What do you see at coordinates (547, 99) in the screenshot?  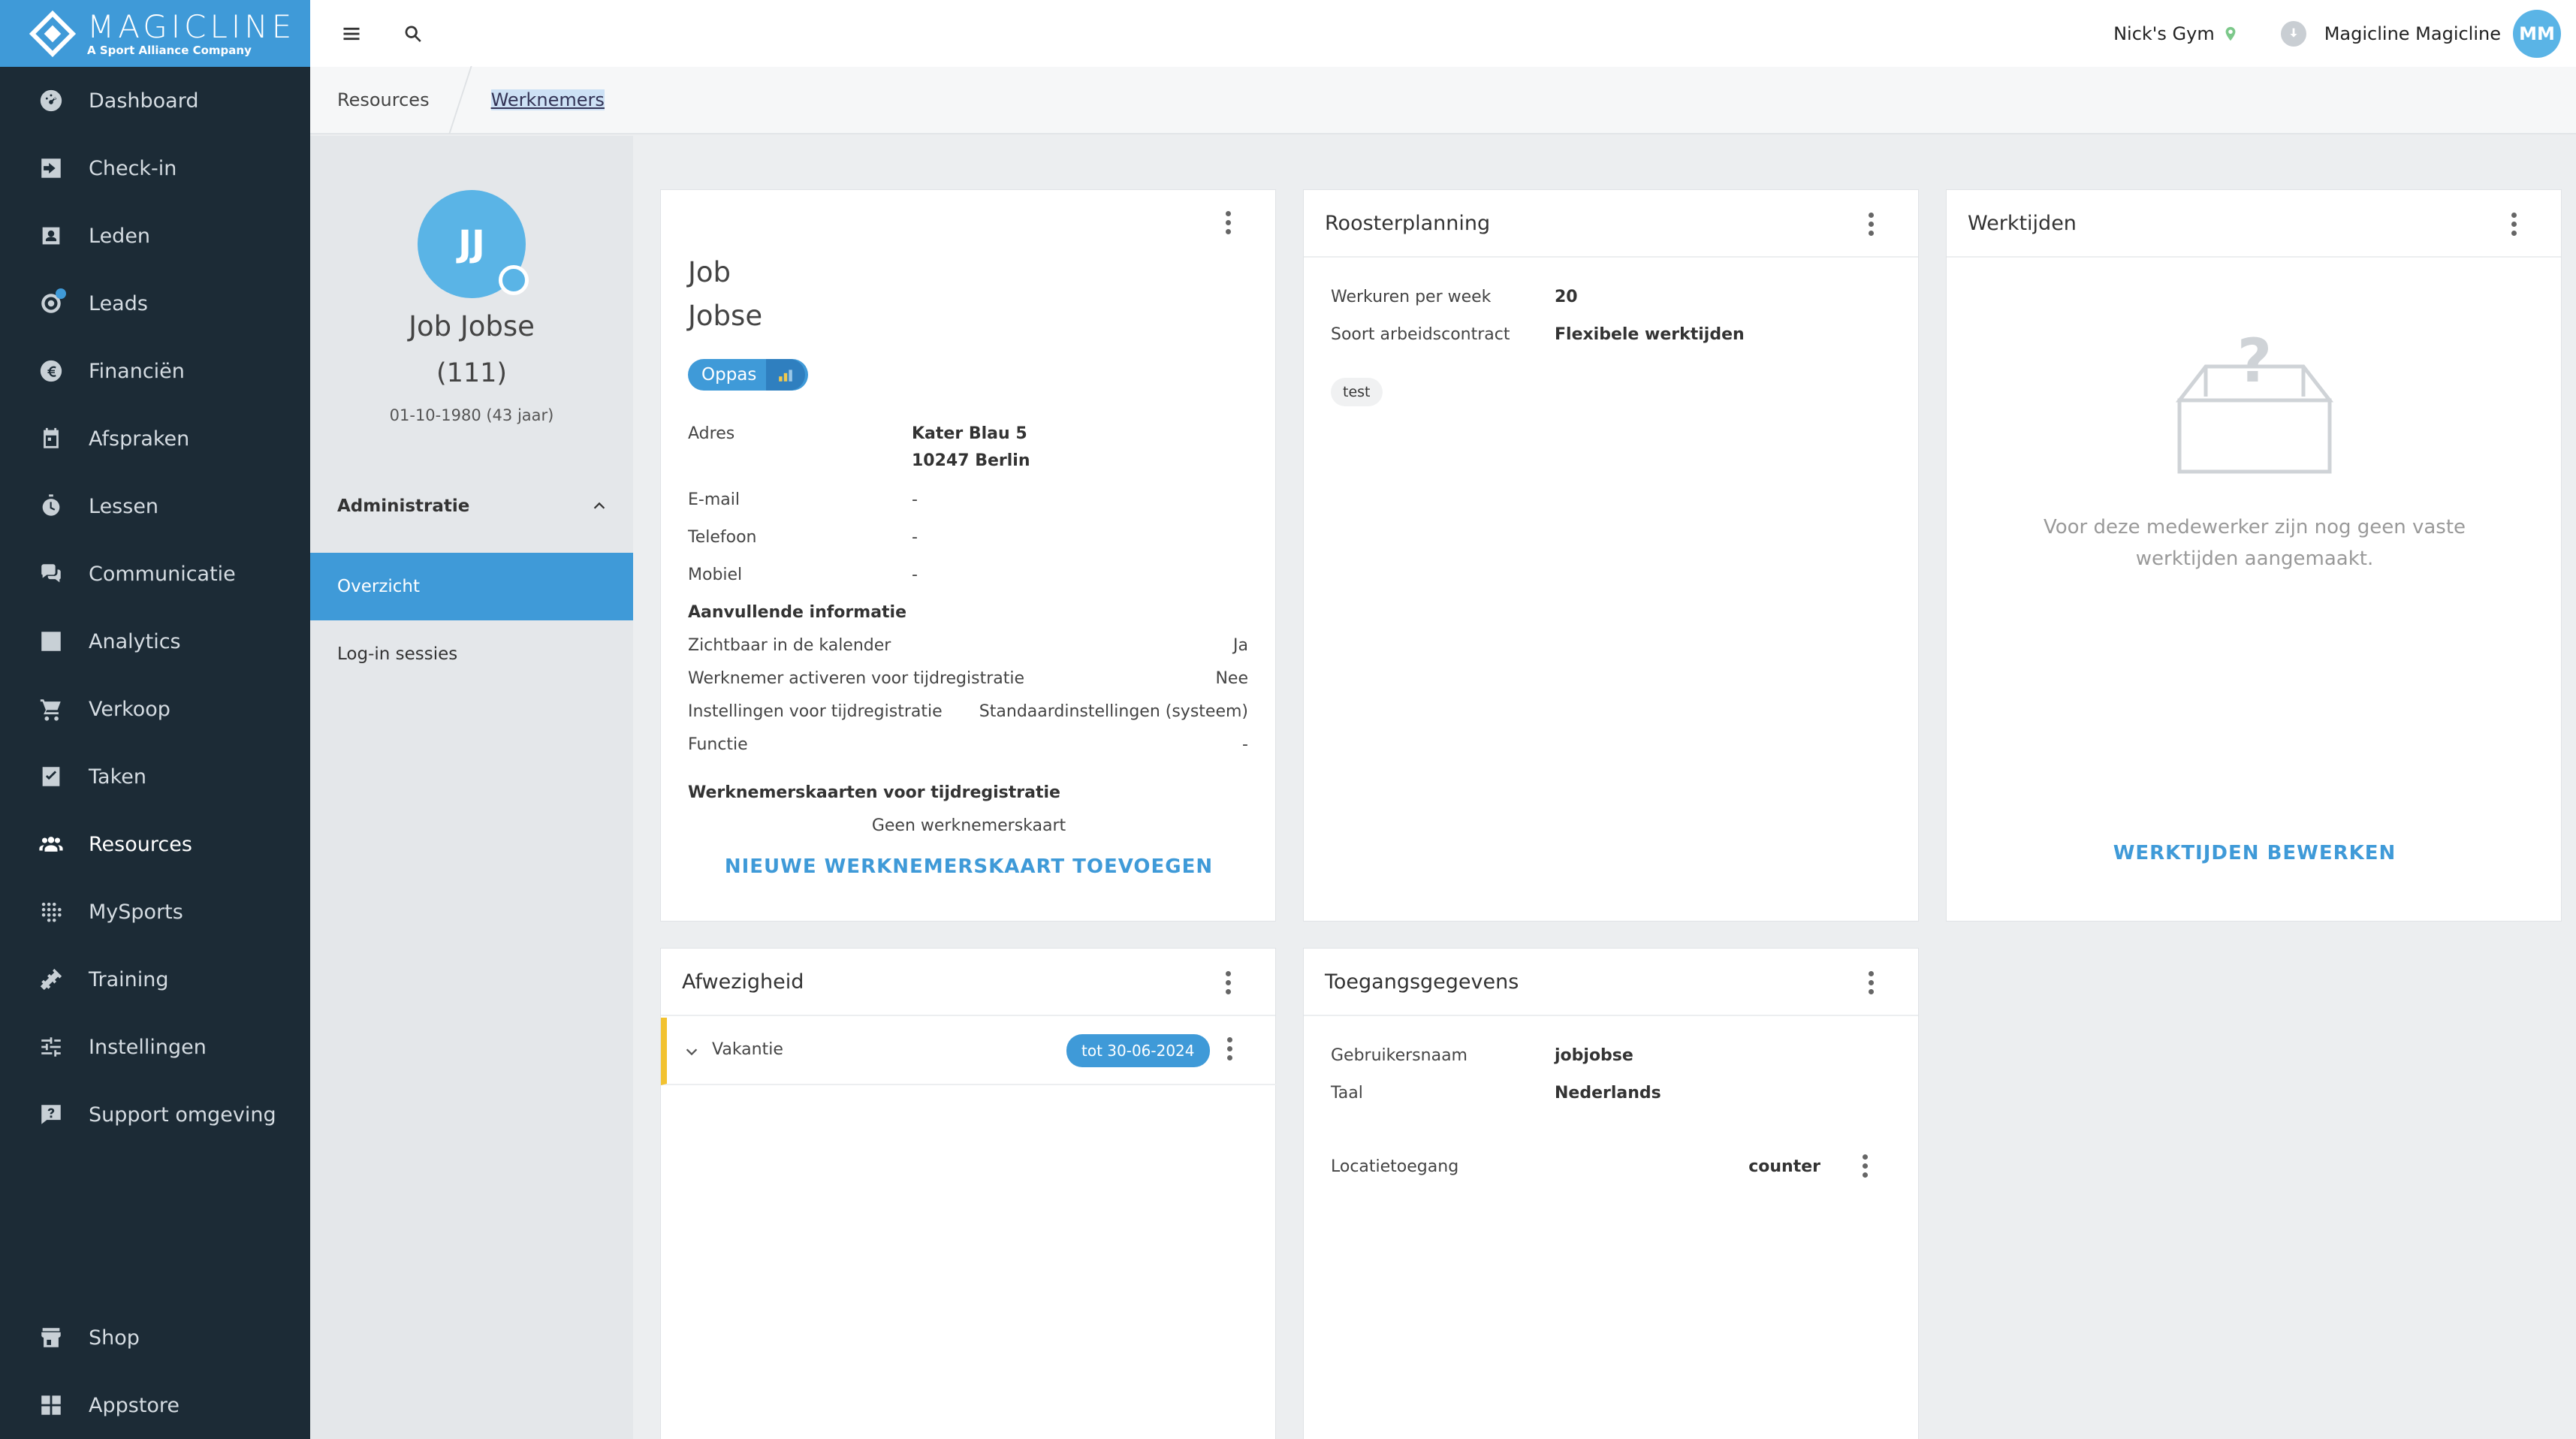 I see `breadcrumb-werknemers: Werknemers` at bounding box center [547, 99].